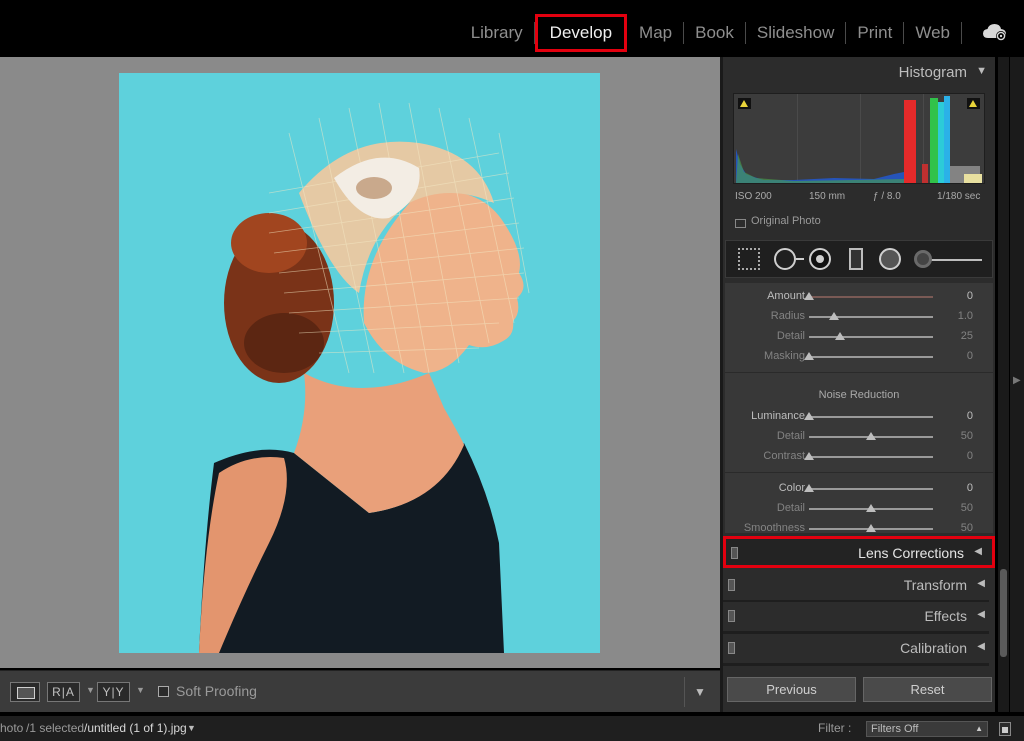 Image resolution: width=1024 pixels, height=741 pixels. What do you see at coordinates (216, 691) in the screenshot?
I see `soft-proofing-label: Soft Proofing` at bounding box center [216, 691].